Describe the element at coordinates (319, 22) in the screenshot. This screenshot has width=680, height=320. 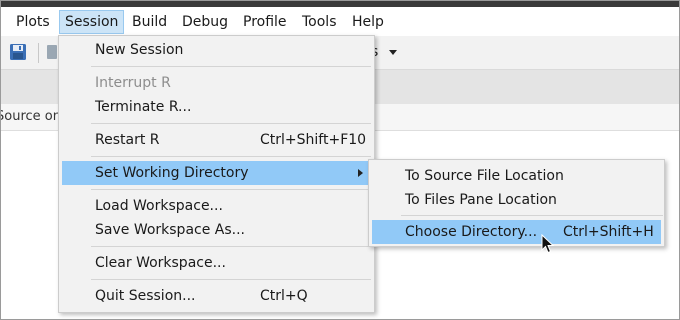
I see `menu-tools: Tools` at that location.